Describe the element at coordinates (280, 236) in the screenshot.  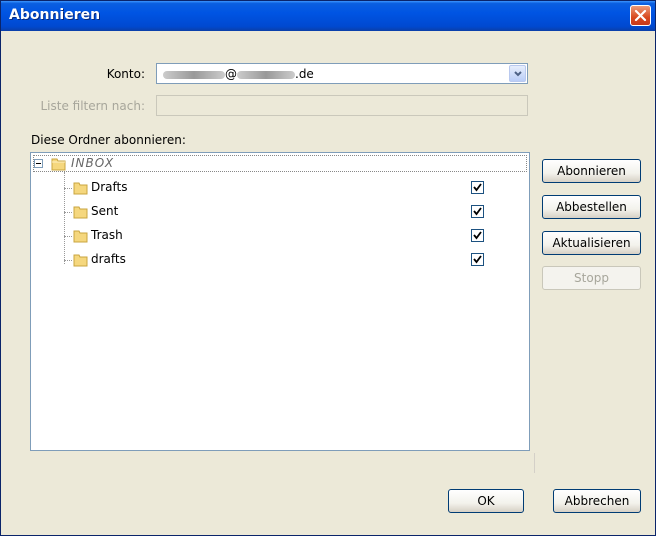
I see `tree-row: Trash` at that location.